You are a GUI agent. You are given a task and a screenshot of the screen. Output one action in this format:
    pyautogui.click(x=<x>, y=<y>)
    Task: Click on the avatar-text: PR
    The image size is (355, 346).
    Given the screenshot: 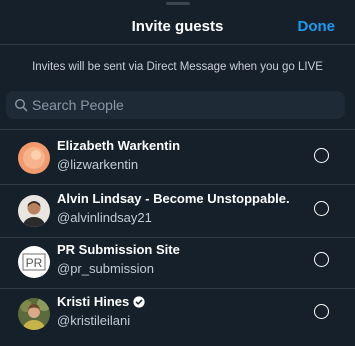 What is the action you would take?
    pyautogui.click(x=34, y=263)
    